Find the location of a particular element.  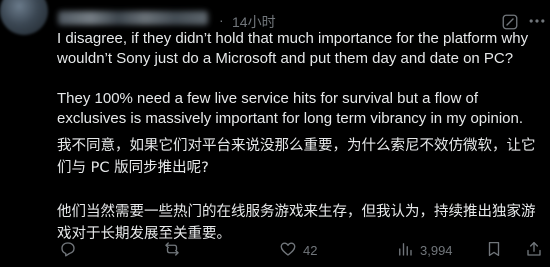

share-icon is located at coordinates (534, 250).